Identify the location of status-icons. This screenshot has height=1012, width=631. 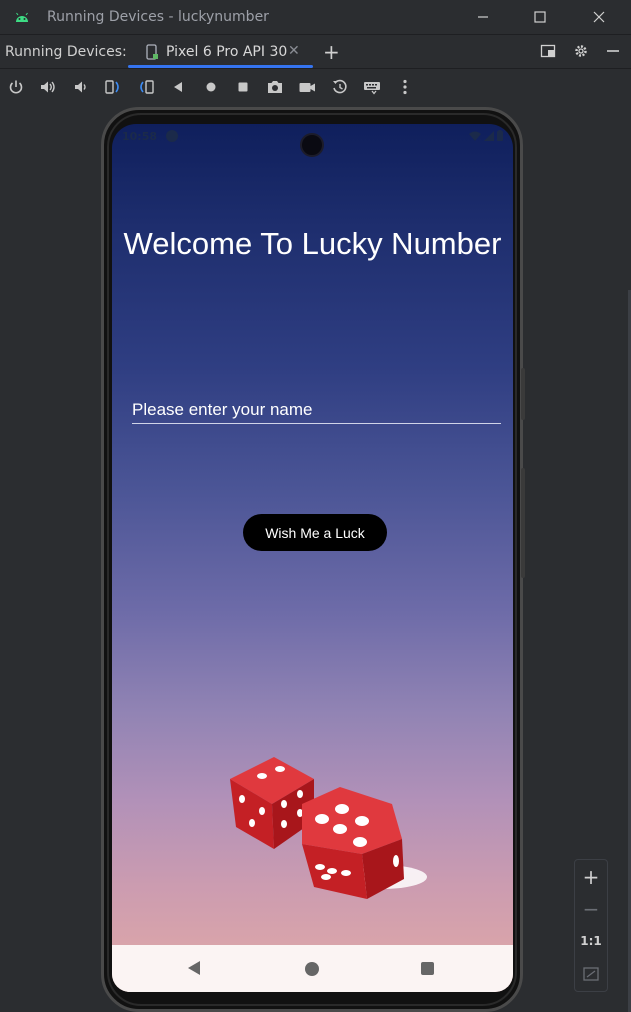
(486, 135).